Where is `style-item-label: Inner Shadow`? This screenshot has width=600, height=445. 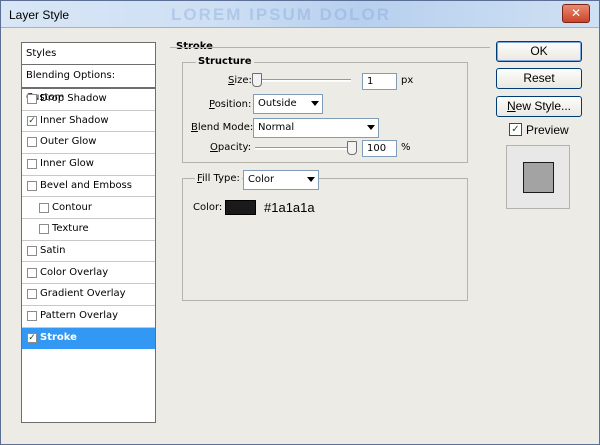
style-item-label: Inner Shadow is located at coordinates (74, 120).